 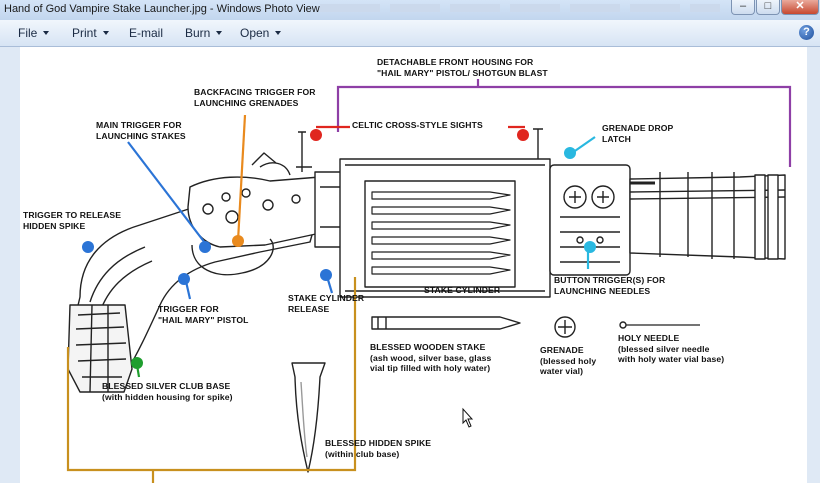 What do you see at coordinates (417, 125) in the screenshot?
I see `label-celtic-sights: CELTIC CROSS-STYLE SIGHTS` at bounding box center [417, 125].